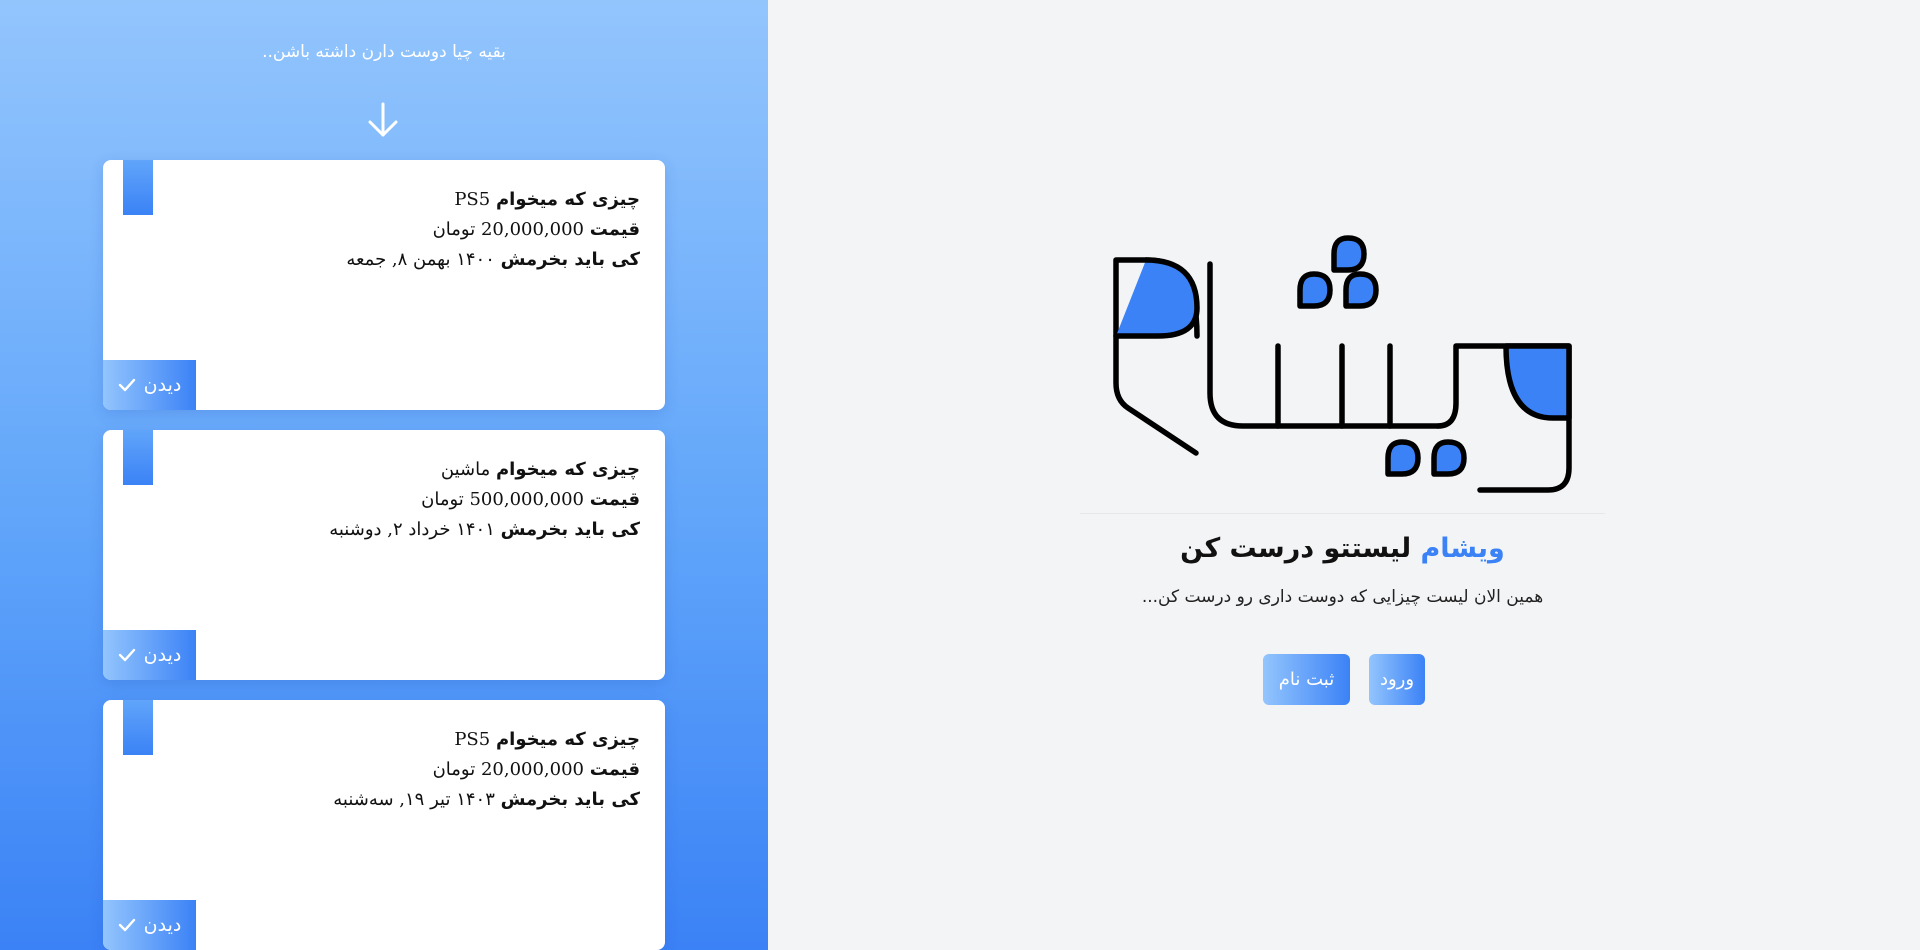 The height and width of the screenshot is (950, 1920). Describe the element at coordinates (502, 499) in the screenshot. I see `price-value: 500,000,000 تومان` at that location.